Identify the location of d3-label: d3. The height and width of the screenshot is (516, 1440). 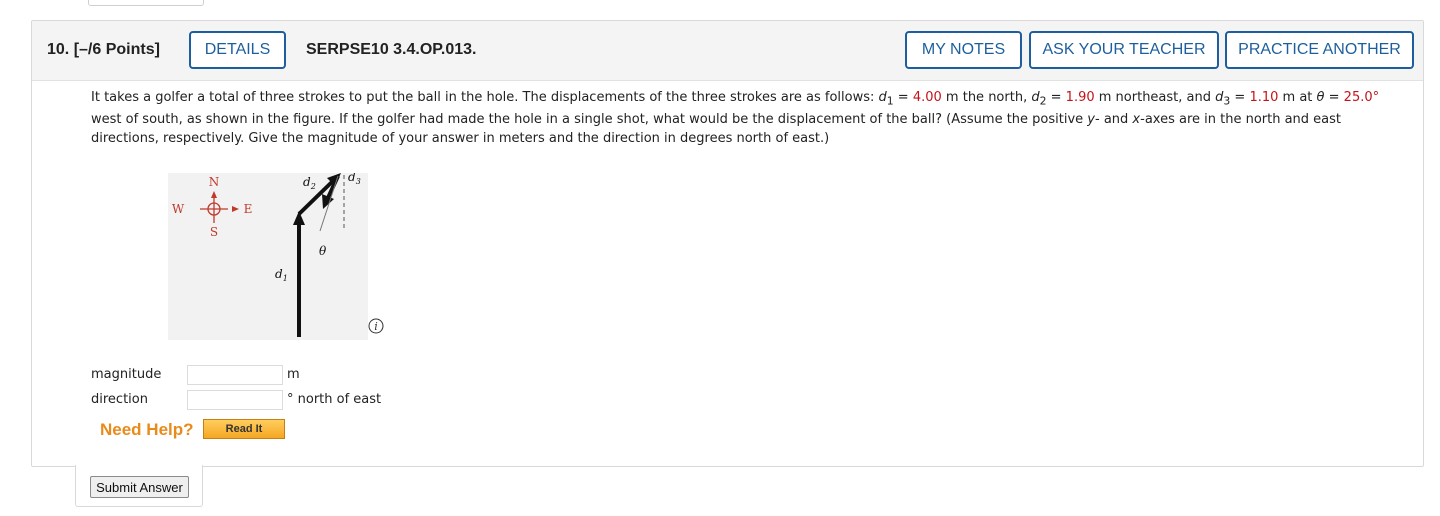
(354, 179).